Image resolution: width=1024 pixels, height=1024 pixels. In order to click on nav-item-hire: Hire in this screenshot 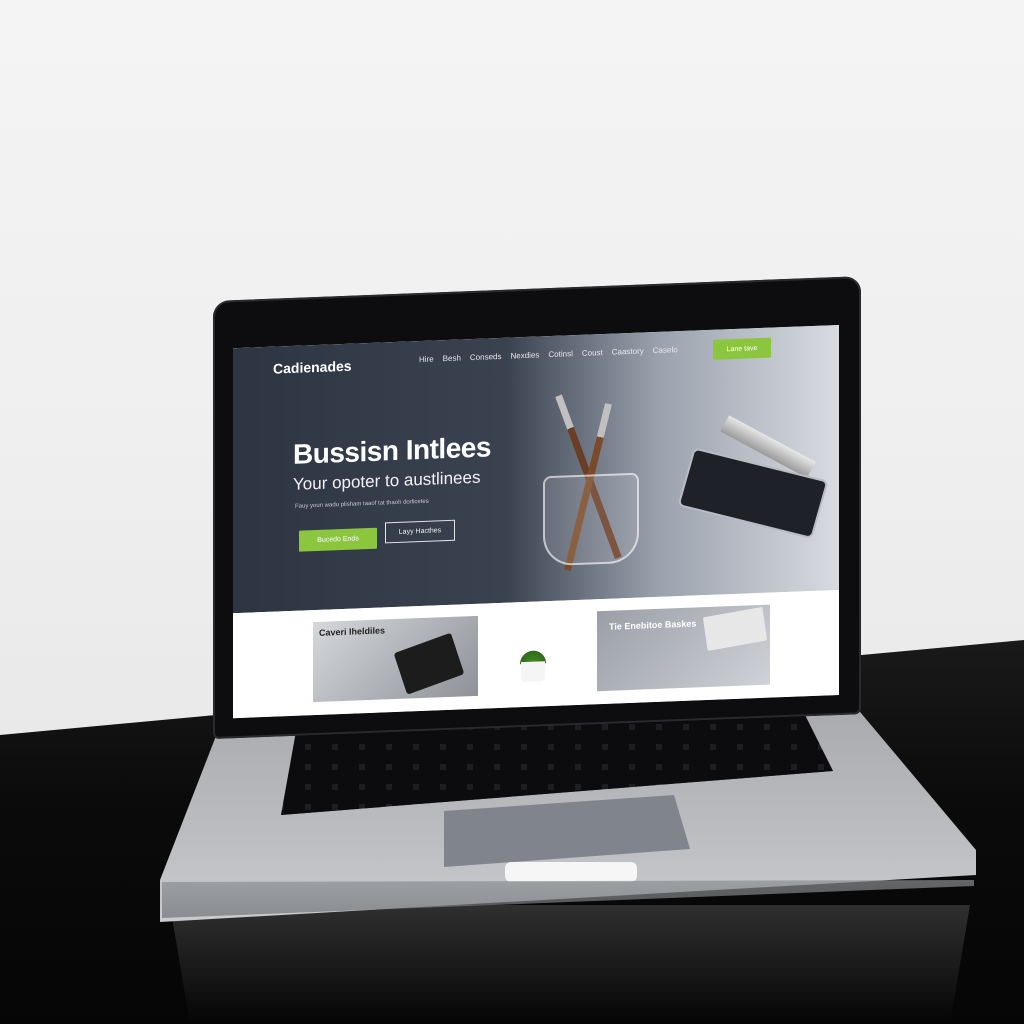, I will do `click(426, 360)`.